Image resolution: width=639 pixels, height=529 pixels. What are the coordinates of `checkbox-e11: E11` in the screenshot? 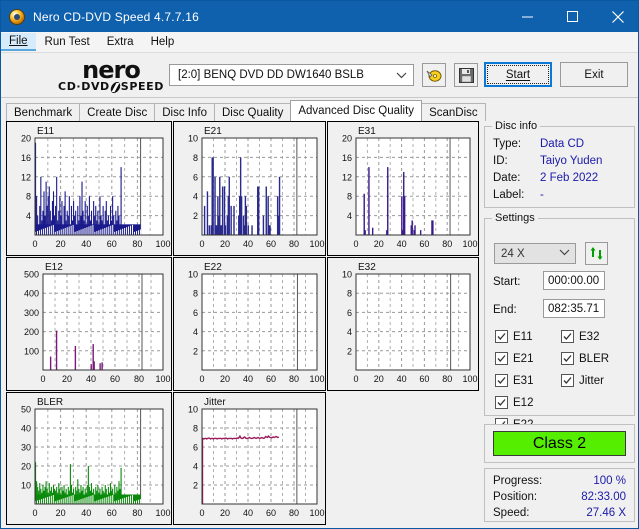 It's located at (514, 336).